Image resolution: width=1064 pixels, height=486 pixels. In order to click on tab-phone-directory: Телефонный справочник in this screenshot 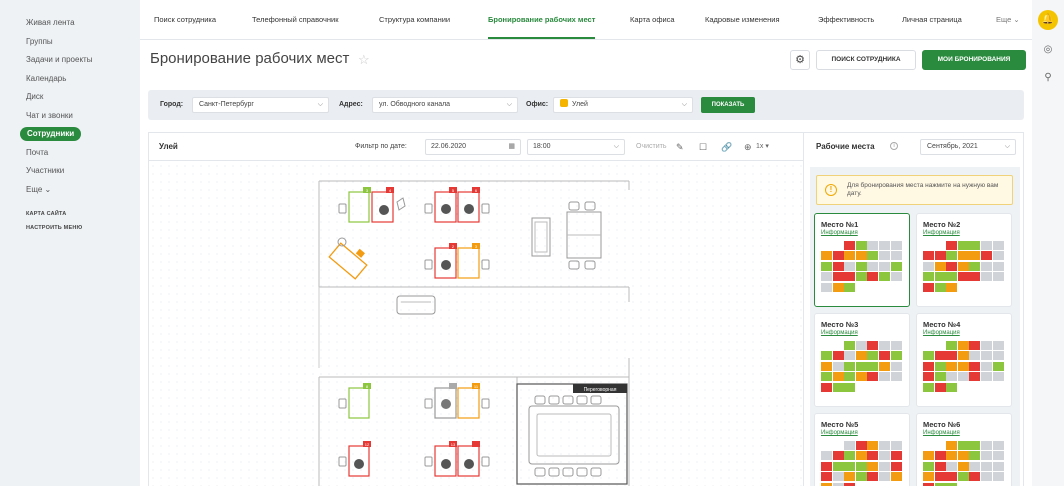, I will do `click(295, 20)`.